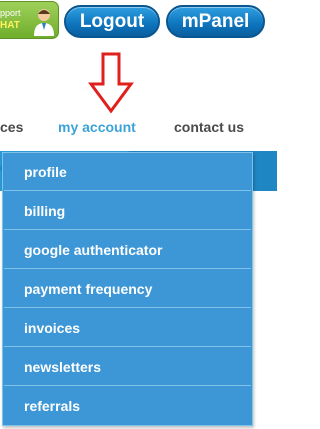 This screenshot has width=320, height=429. What do you see at coordinates (215, 21) in the screenshot?
I see `mpanel-button: mPanel` at bounding box center [215, 21].